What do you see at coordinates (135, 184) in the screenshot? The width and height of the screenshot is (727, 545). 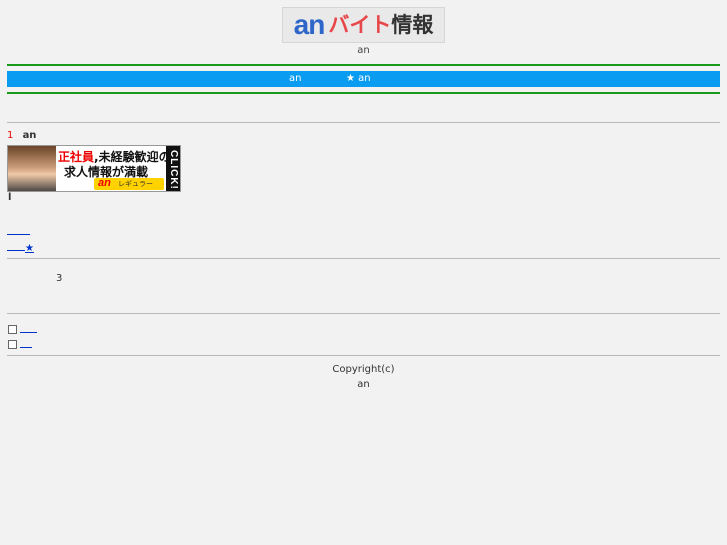 I see `banner-tag-label: レギュラー` at bounding box center [135, 184].